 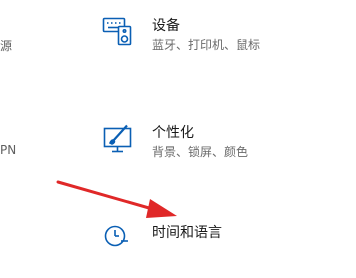 I want to click on settings-tile-time-language: 时间和语言, so click(x=223, y=250).